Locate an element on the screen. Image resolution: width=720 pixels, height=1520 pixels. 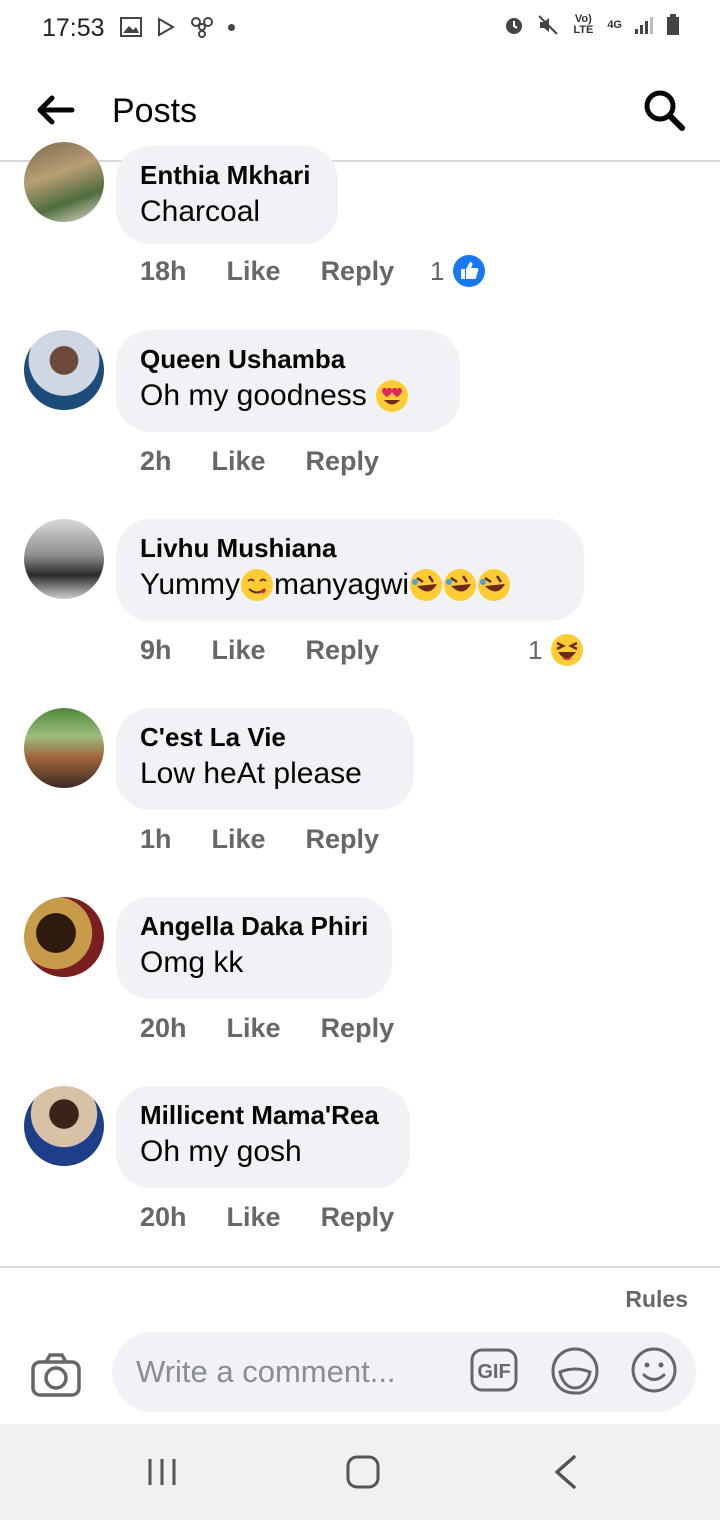
comment-text-part-2: manyagwi is located at coordinates (342, 584).